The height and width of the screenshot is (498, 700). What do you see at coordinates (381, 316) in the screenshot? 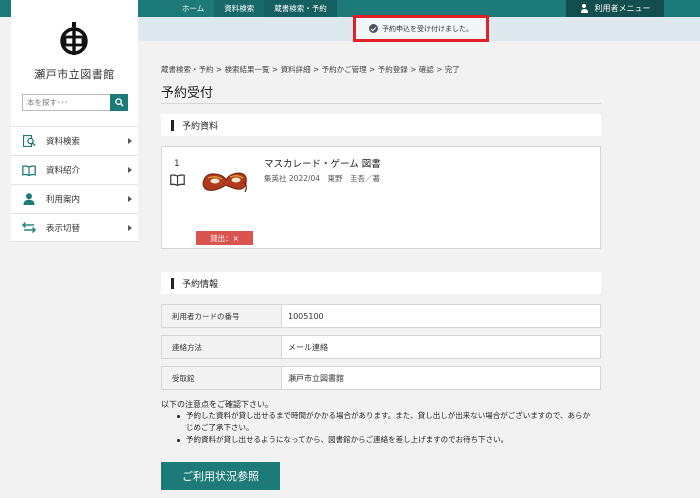
I see `info-row-card-number: 利用者カードの番号 1005100` at bounding box center [381, 316].